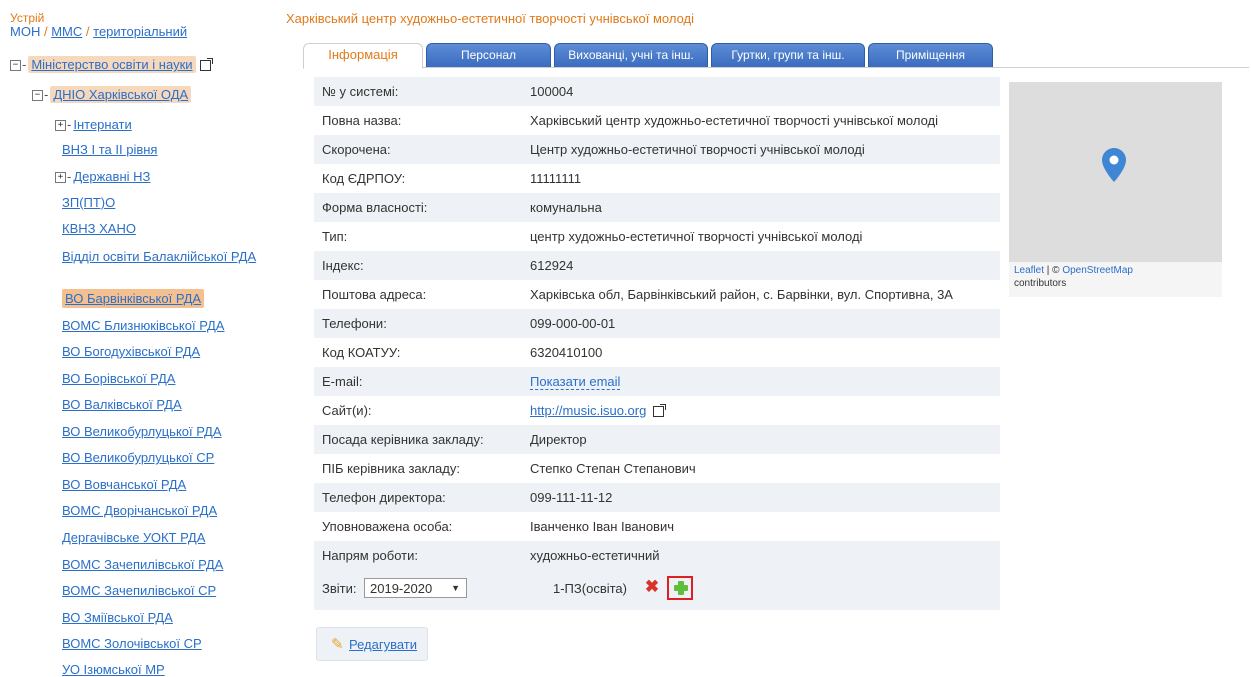 The image size is (1251, 677). What do you see at coordinates (657, 352) in the screenshot?
I see `info-row: Код КОАТУУ: 6320410100` at bounding box center [657, 352].